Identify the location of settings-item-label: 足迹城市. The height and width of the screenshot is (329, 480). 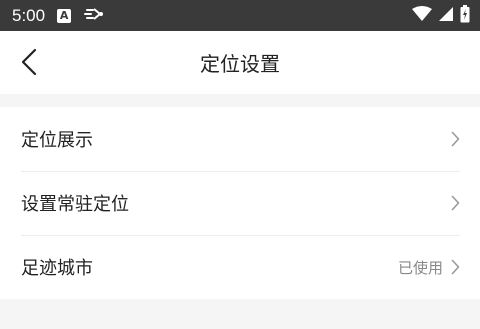
(57, 268).